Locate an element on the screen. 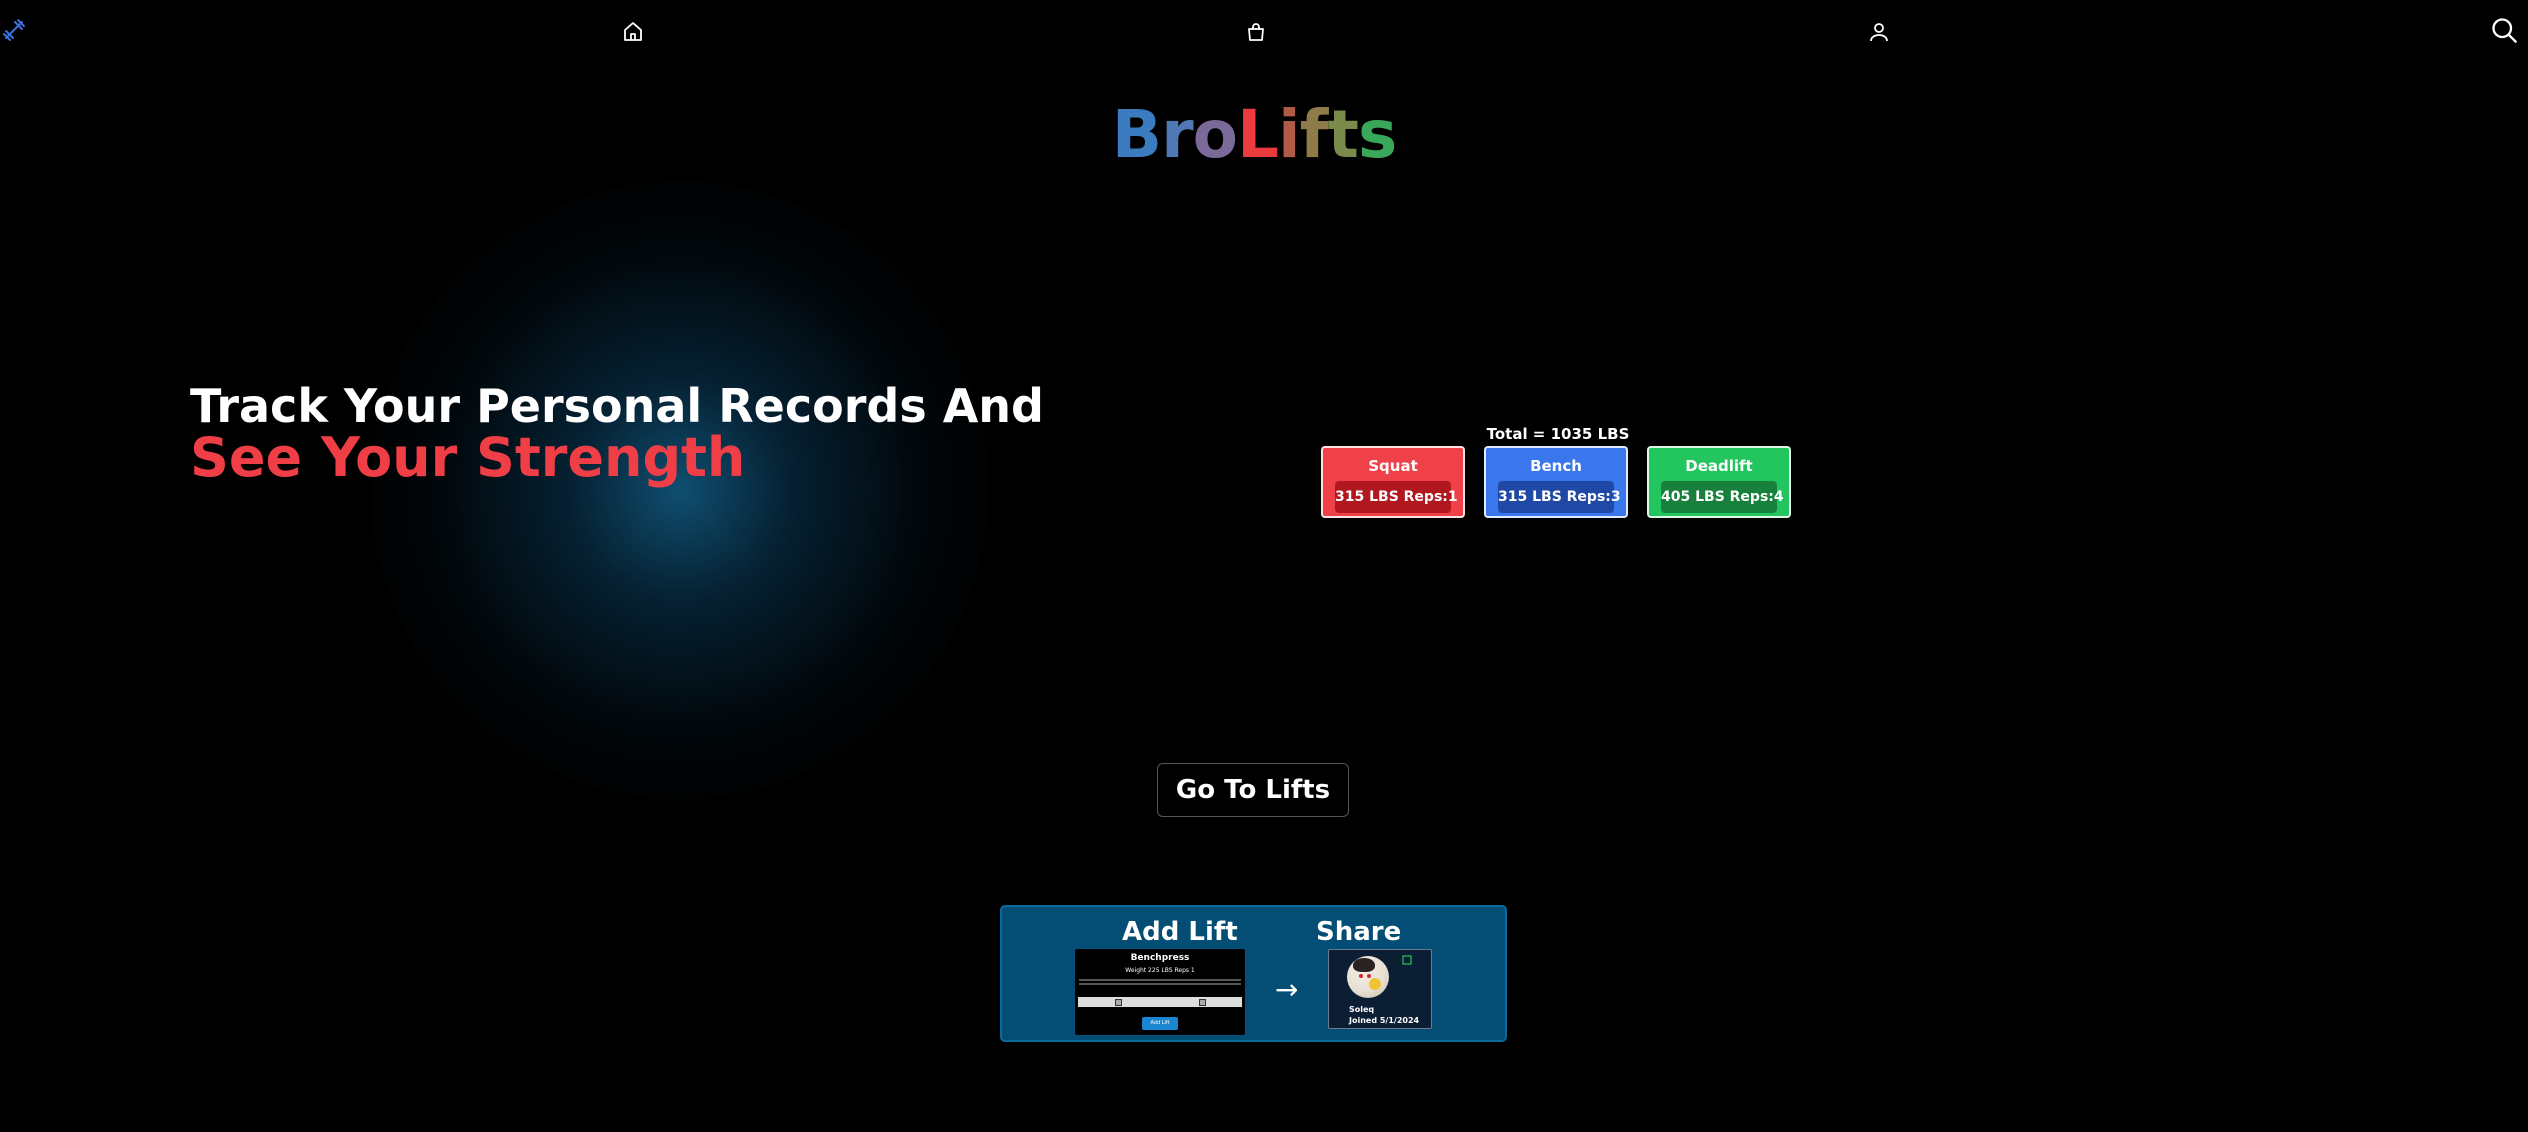  preview-input-bar is located at coordinates (1160, 1002).